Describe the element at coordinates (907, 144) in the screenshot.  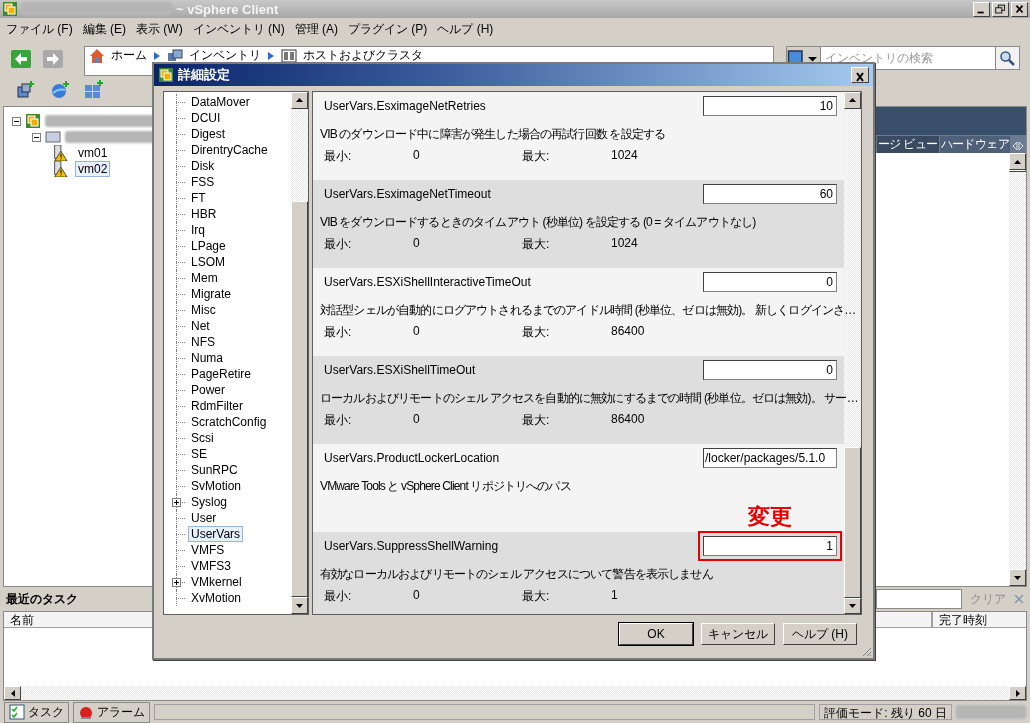
I see `tab: ージ ビュー` at that location.